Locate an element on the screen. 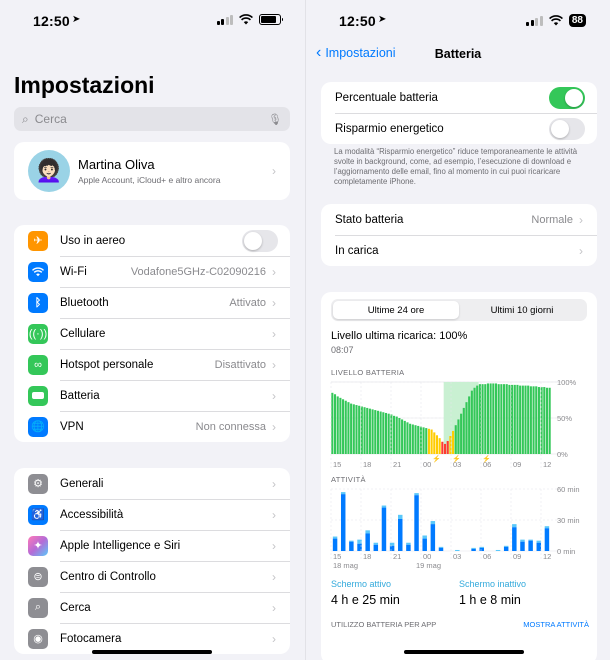 The height and width of the screenshot is (660, 610). row-bluetooth: ᛒ Bluetooth Attivato › is located at coordinates (152, 302).